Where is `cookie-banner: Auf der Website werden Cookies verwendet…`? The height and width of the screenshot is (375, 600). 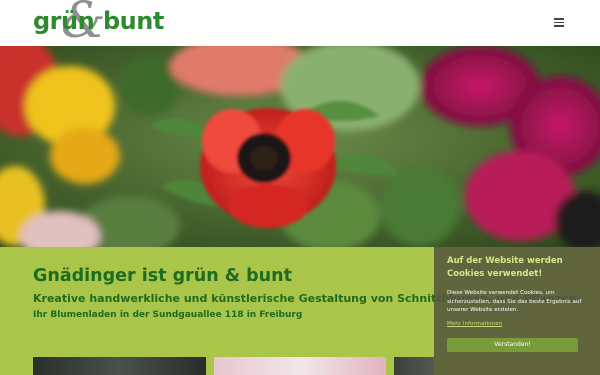
cookie-banner: Auf der Website werden Cookies verwendet… is located at coordinates (517, 311).